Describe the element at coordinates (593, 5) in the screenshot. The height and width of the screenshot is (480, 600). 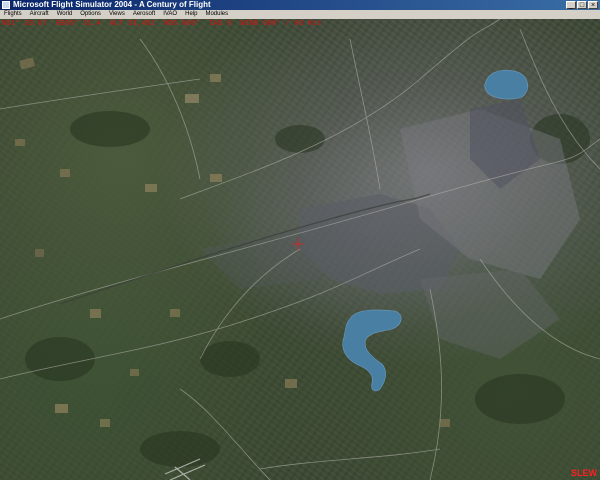
I see `close-icon: ×` at that location.